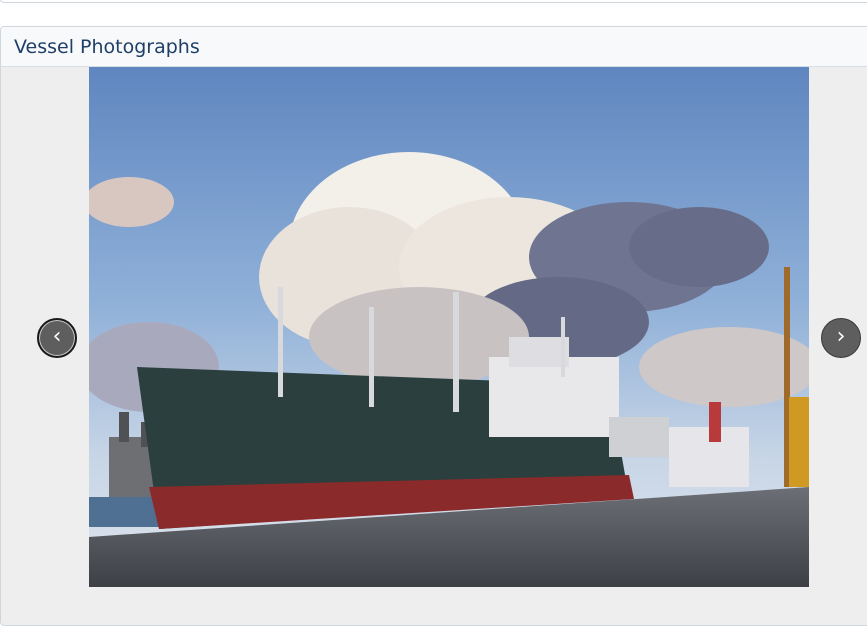  I want to click on chevron-right-icon: ›, so click(841, 336).